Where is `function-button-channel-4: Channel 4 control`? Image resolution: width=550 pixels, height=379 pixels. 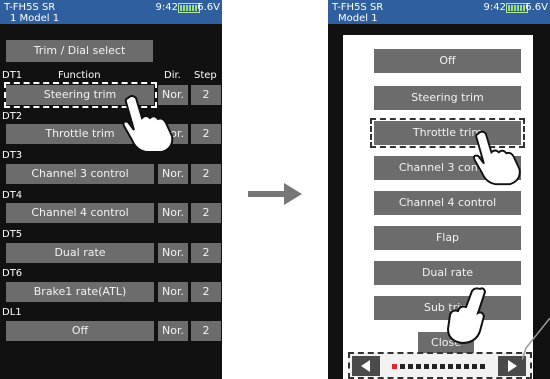 function-button-channel-4: Channel 4 control is located at coordinates (80, 213).